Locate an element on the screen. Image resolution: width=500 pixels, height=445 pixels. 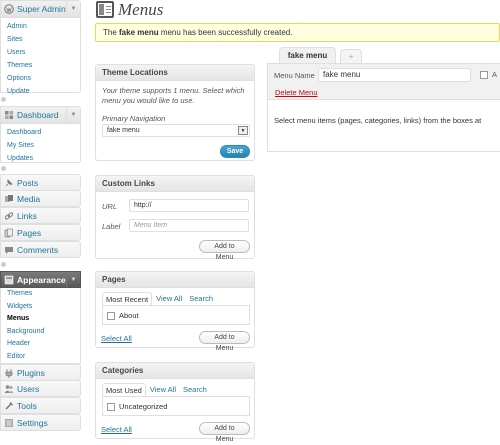
sidebar-item-label: Tools is located at coordinates (27, 405).